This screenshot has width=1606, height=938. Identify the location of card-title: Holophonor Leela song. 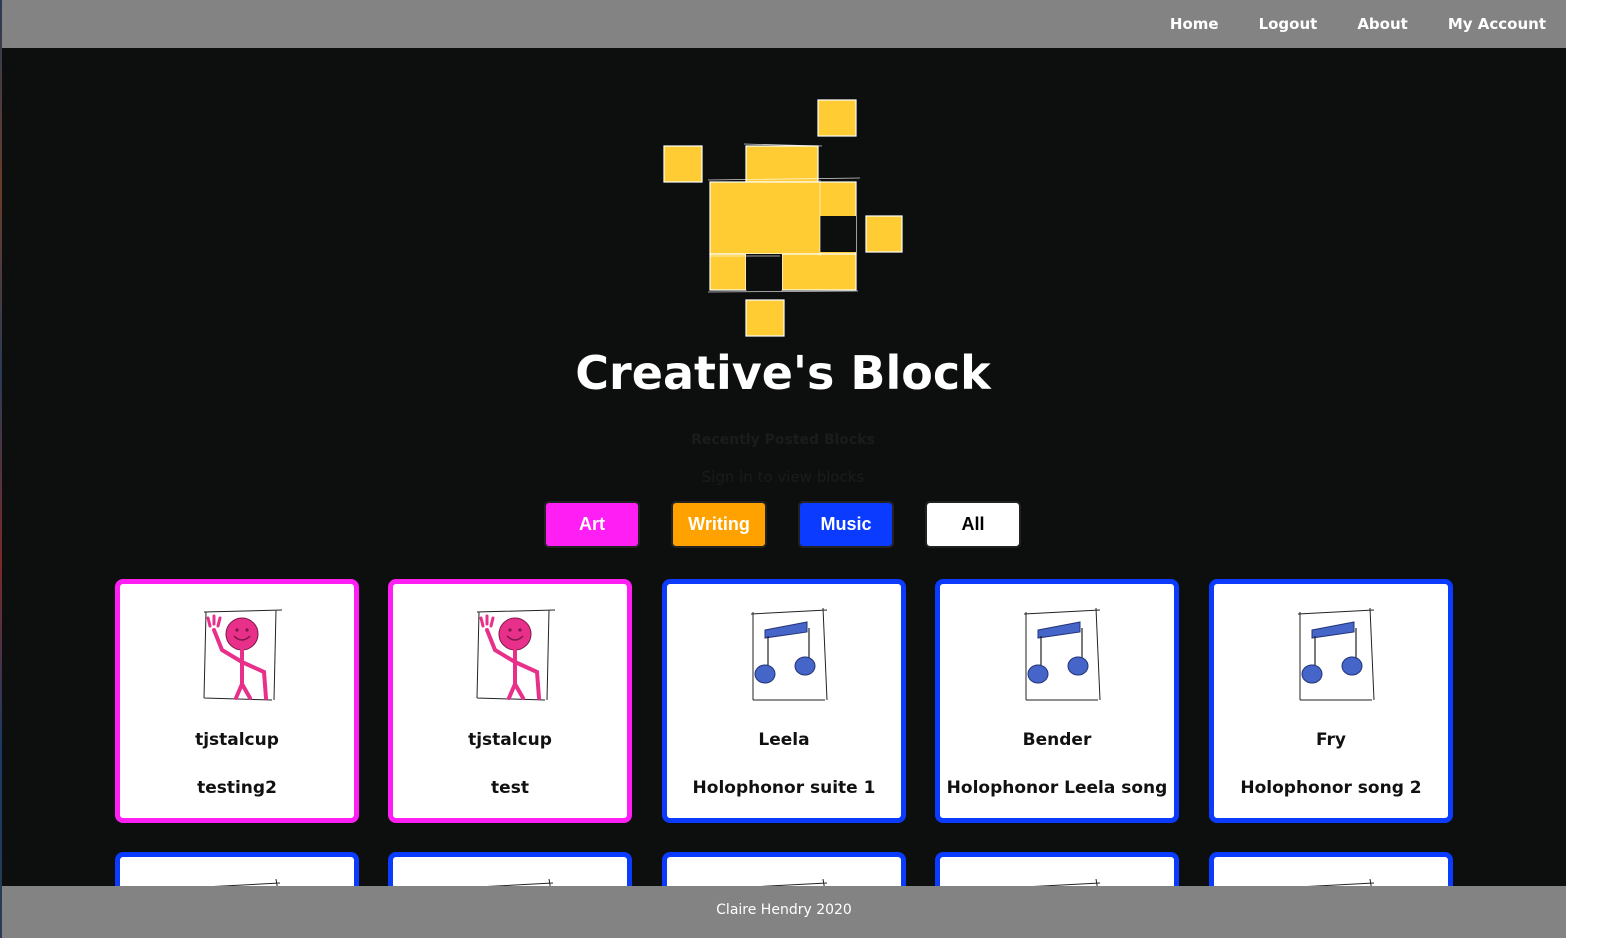
(1057, 788).